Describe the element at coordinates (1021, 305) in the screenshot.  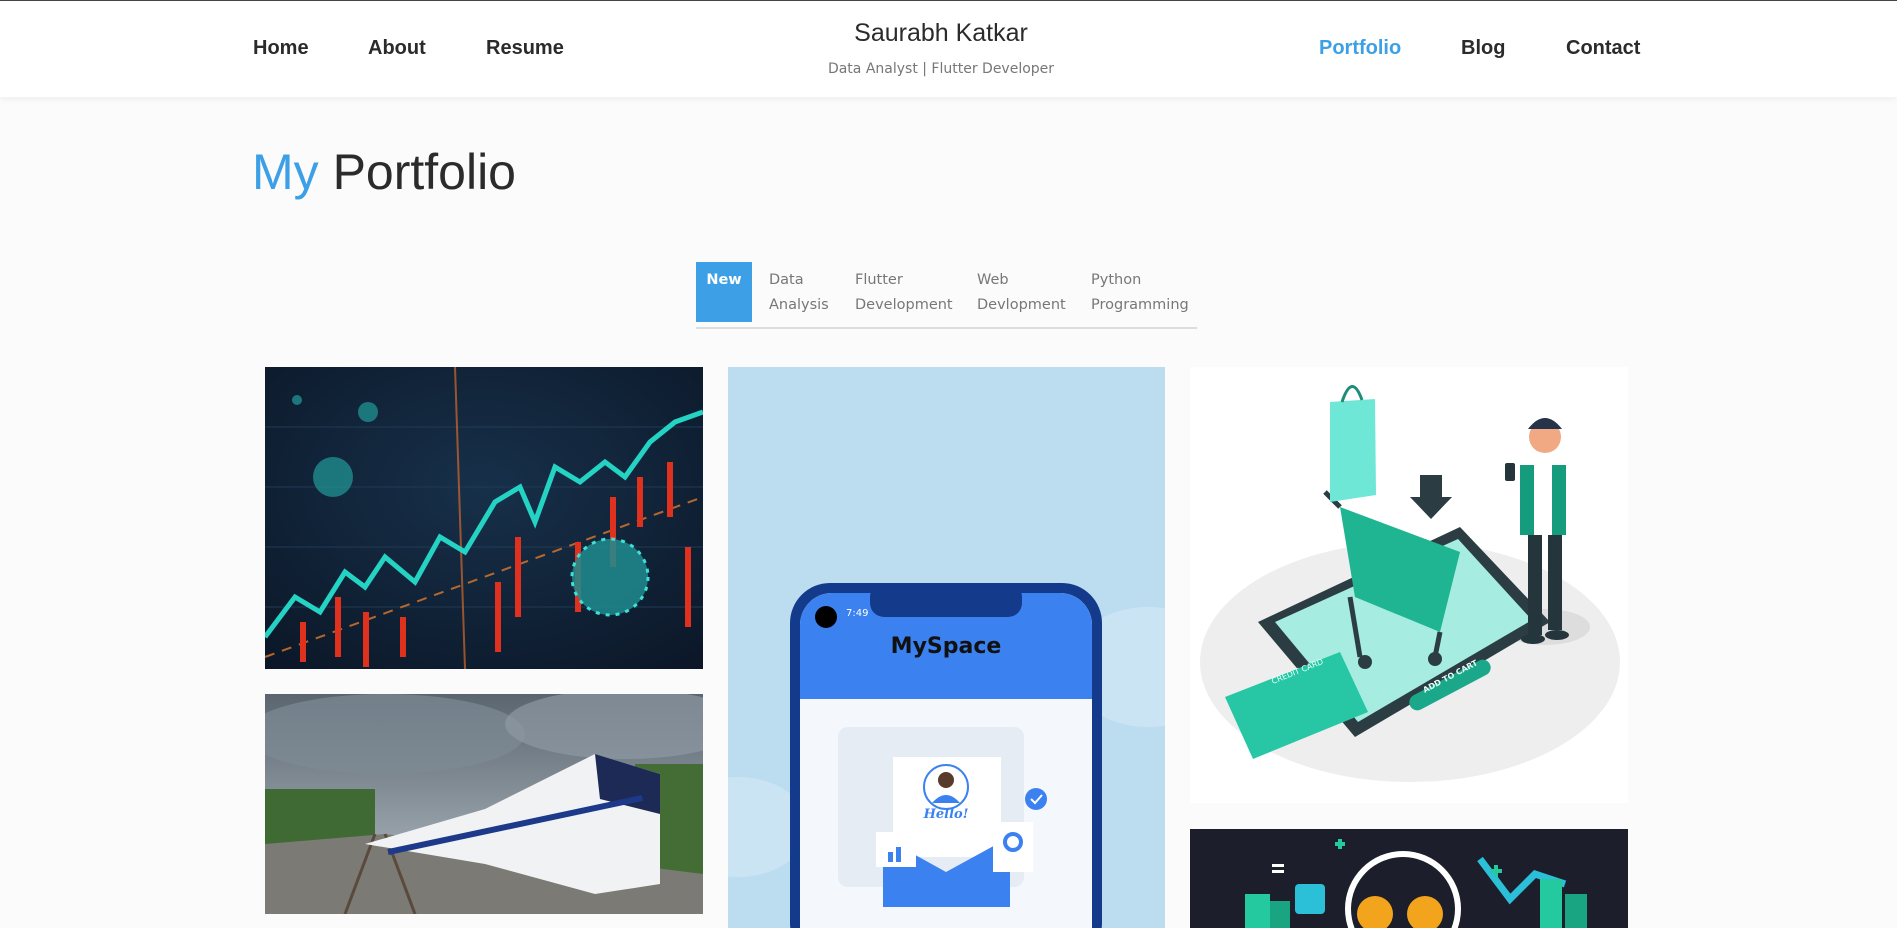
I see `filter-tab-label-line2: Devlopment` at that location.